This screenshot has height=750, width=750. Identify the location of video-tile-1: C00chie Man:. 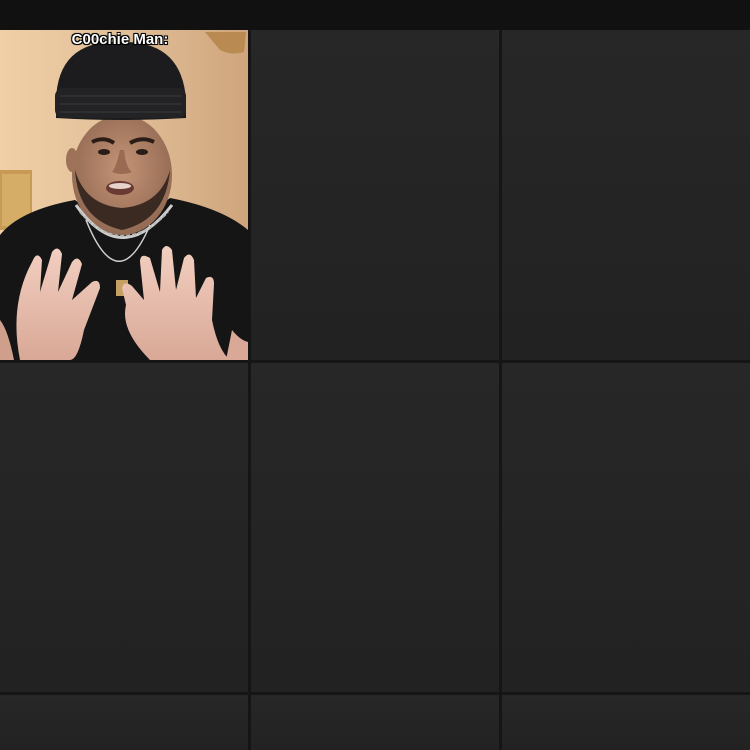
(124, 195).